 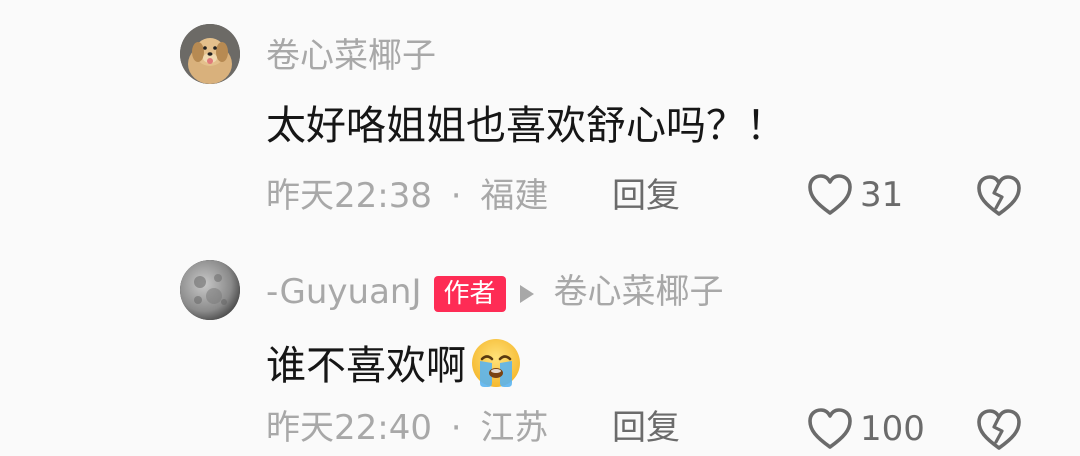 What do you see at coordinates (366, 366) in the screenshot?
I see `comment-text: 谁不喜欢啊` at bounding box center [366, 366].